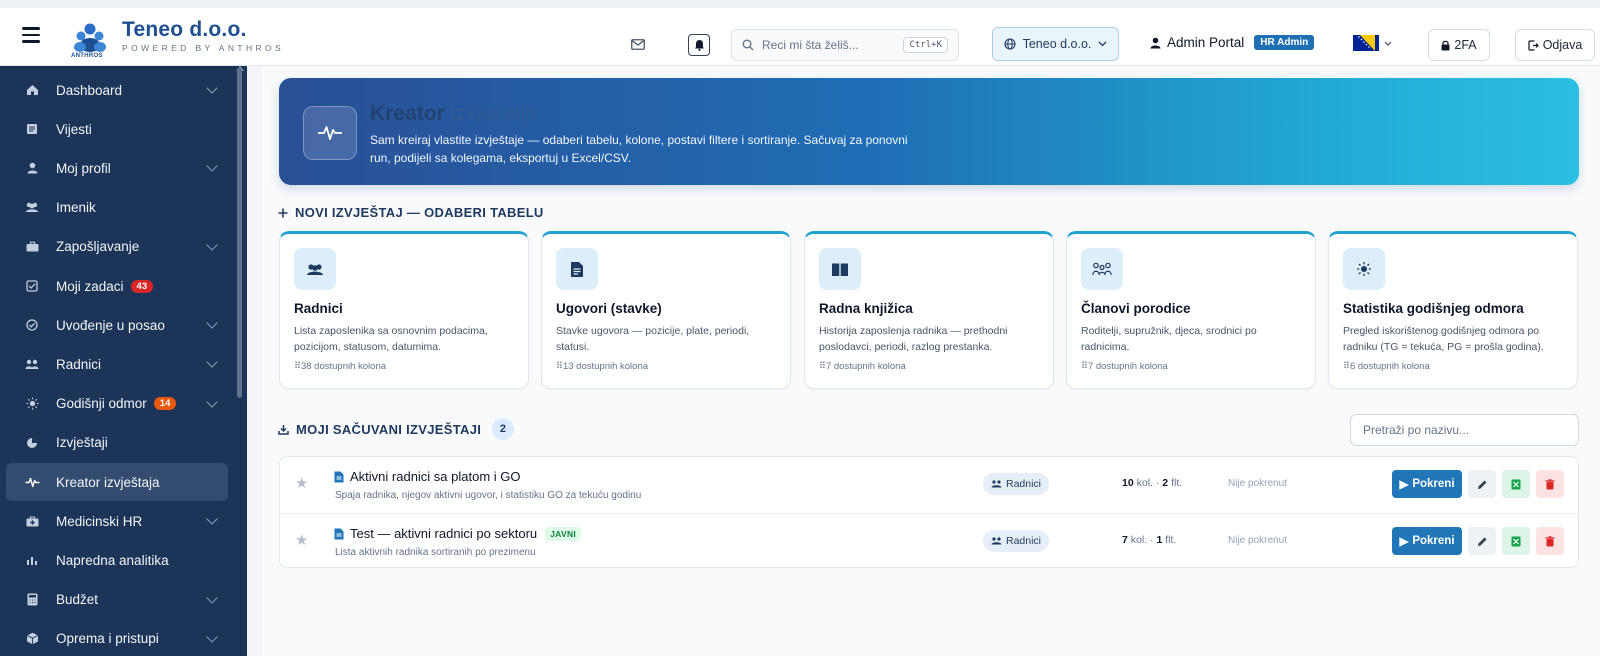 This screenshot has height=656, width=1600. Describe the element at coordinates (1016, 541) in the screenshot. I see `table-tag: Radnici` at that location.